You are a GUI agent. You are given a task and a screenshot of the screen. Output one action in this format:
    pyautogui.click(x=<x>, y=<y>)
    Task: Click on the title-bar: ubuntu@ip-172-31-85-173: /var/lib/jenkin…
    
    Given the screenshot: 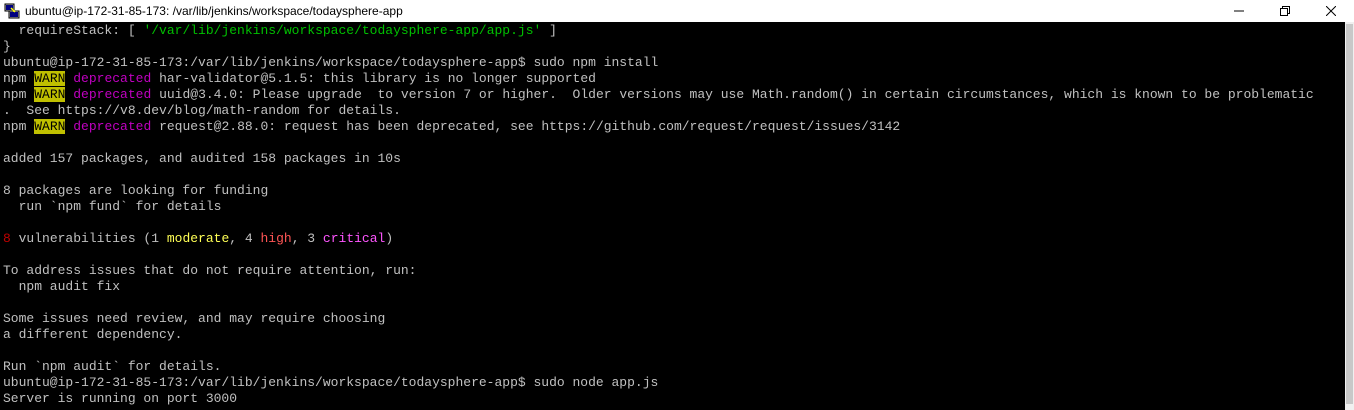 What is the action you would take?
    pyautogui.click(x=677, y=11)
    